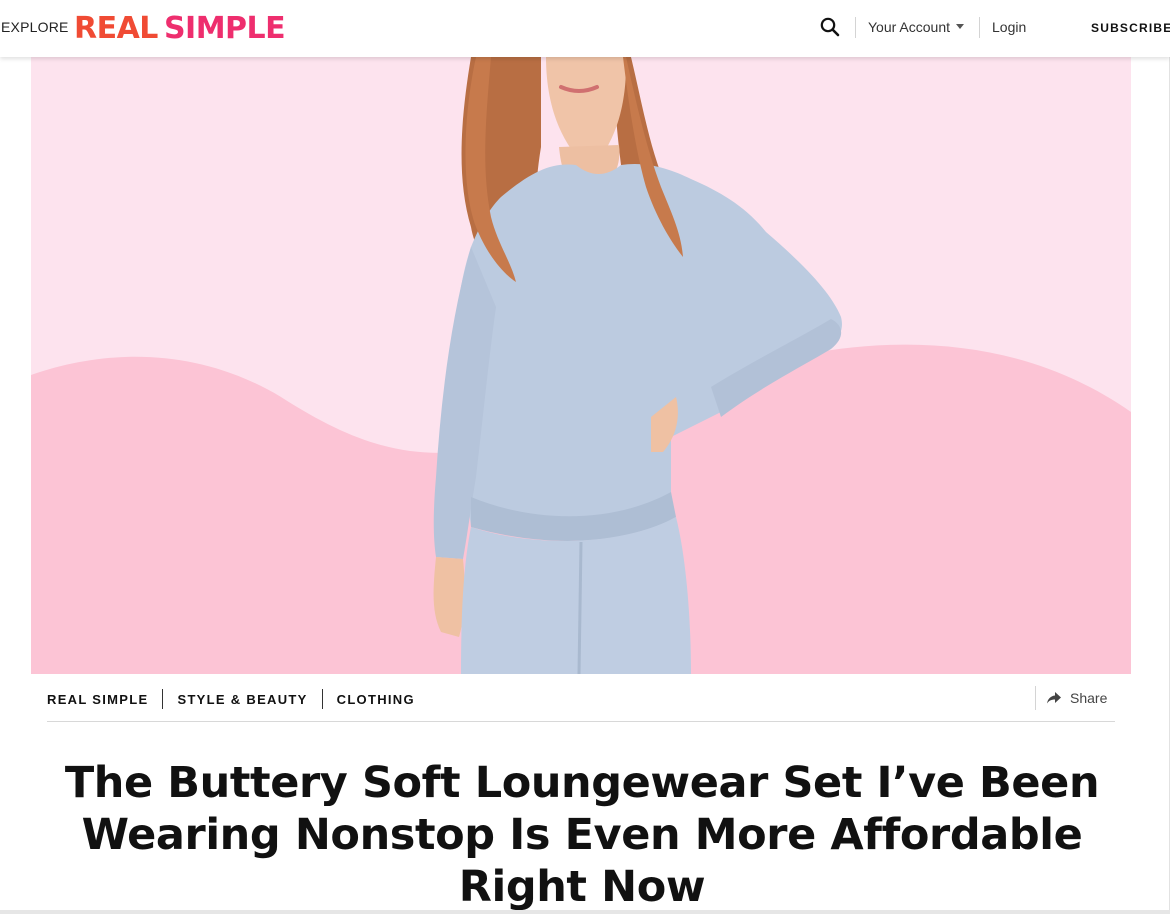  Describe the element at coordinates (35, 27) in the screenshot. I see `explore-menu-button: EXPLORE` at that location.